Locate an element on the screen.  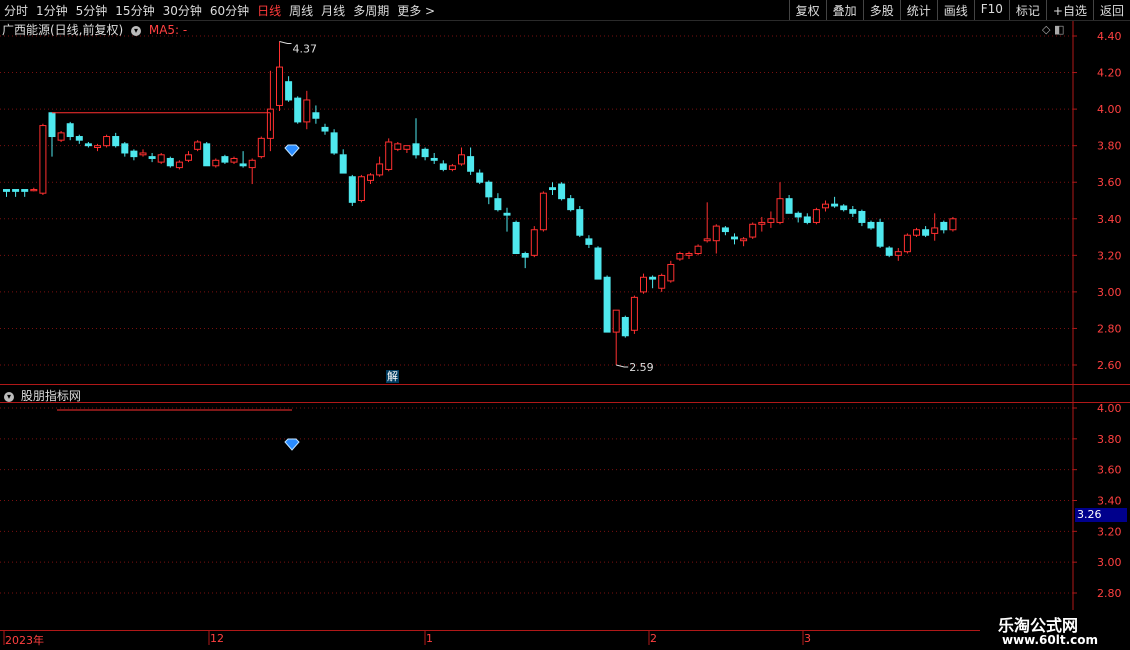
toolbar-actions: 复权 叠加 多股 统计 画线 F10 标记 +自选 返回 is located at coordinates (959, 10).